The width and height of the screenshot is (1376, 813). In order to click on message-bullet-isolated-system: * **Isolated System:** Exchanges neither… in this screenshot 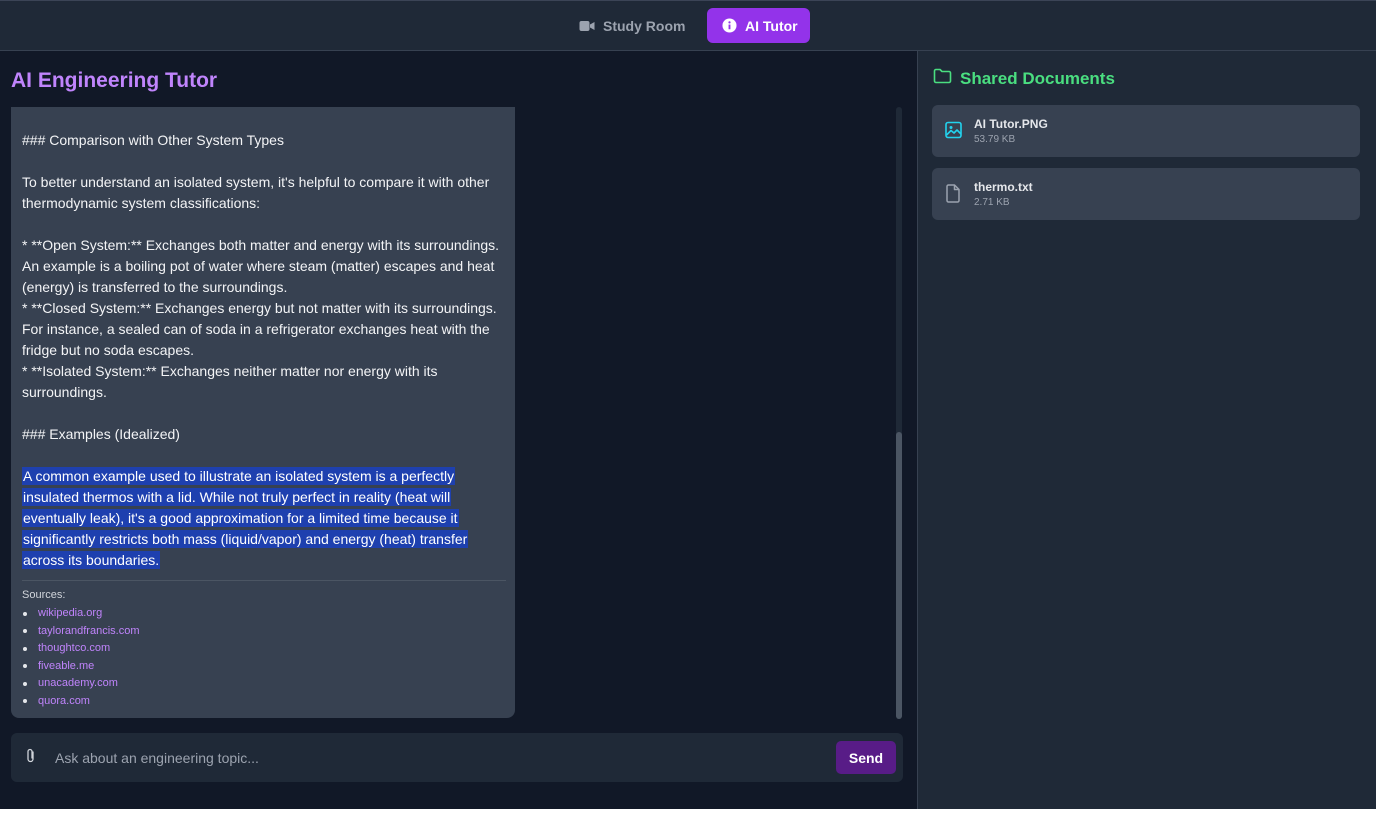, I will do `click(232, 381)`.